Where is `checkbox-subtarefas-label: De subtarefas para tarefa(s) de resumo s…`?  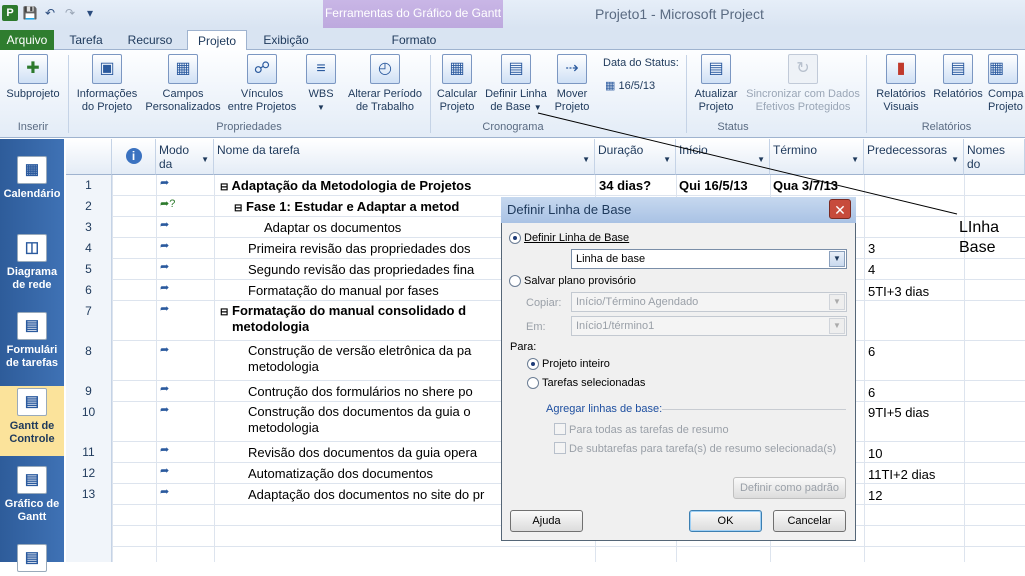 checkbox-subtarefas-label: De subtarefas para tarefa(s) de resumo s… is located at coordinates (703, 449).